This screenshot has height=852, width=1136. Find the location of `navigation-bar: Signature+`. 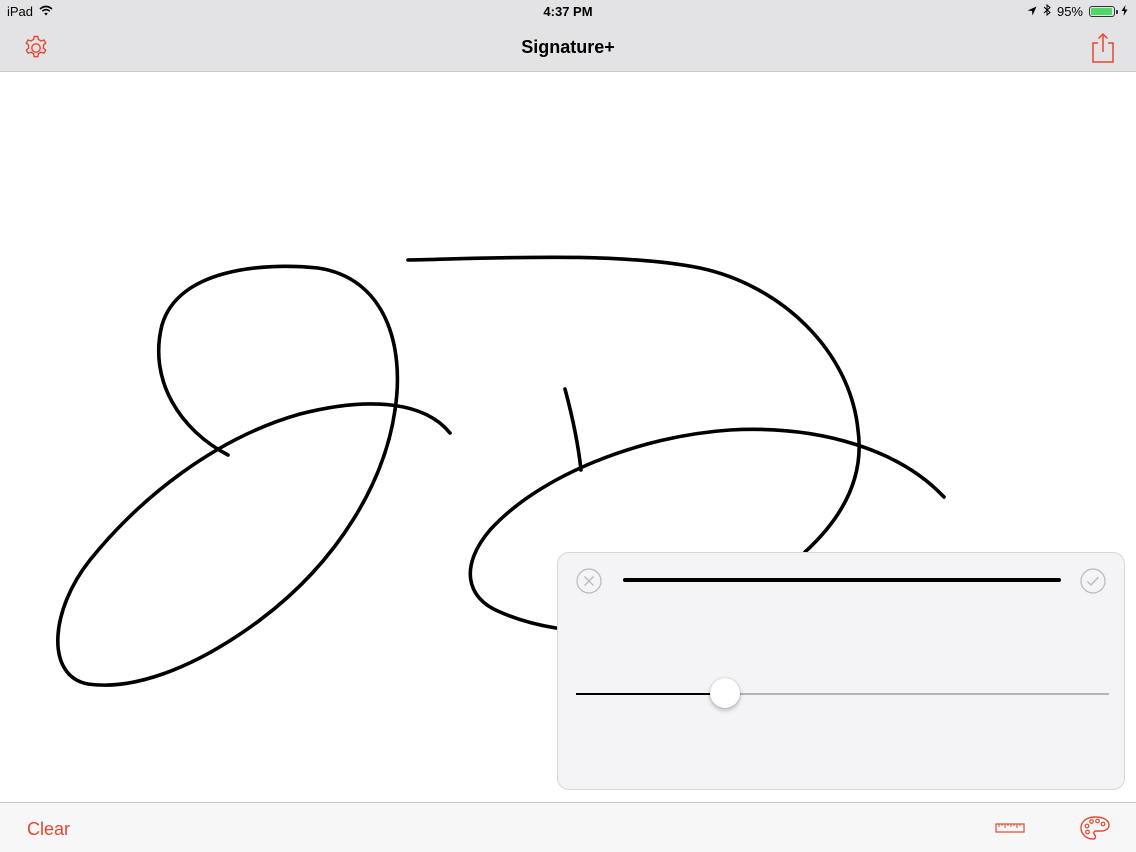

navigation-bar: Signature+ is located at coordinates (568, 48).